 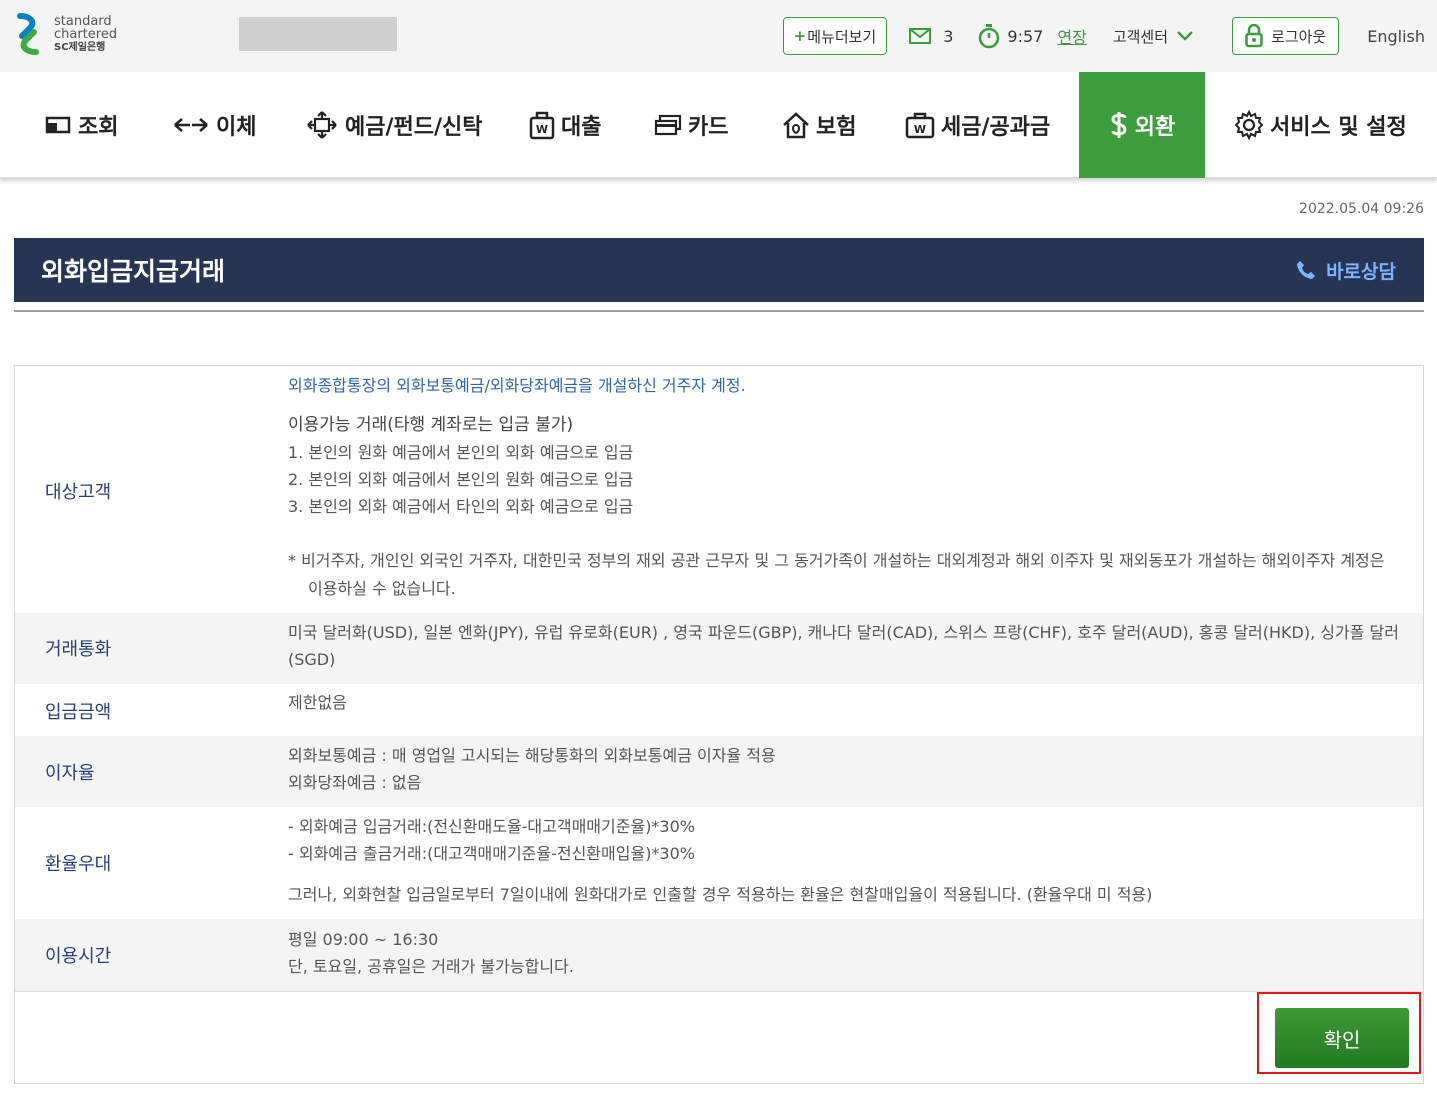 What do you see at coordinates (836, 127) in the screenshot?
I see `nav-label: 보험` at bounding box center [836, 127].